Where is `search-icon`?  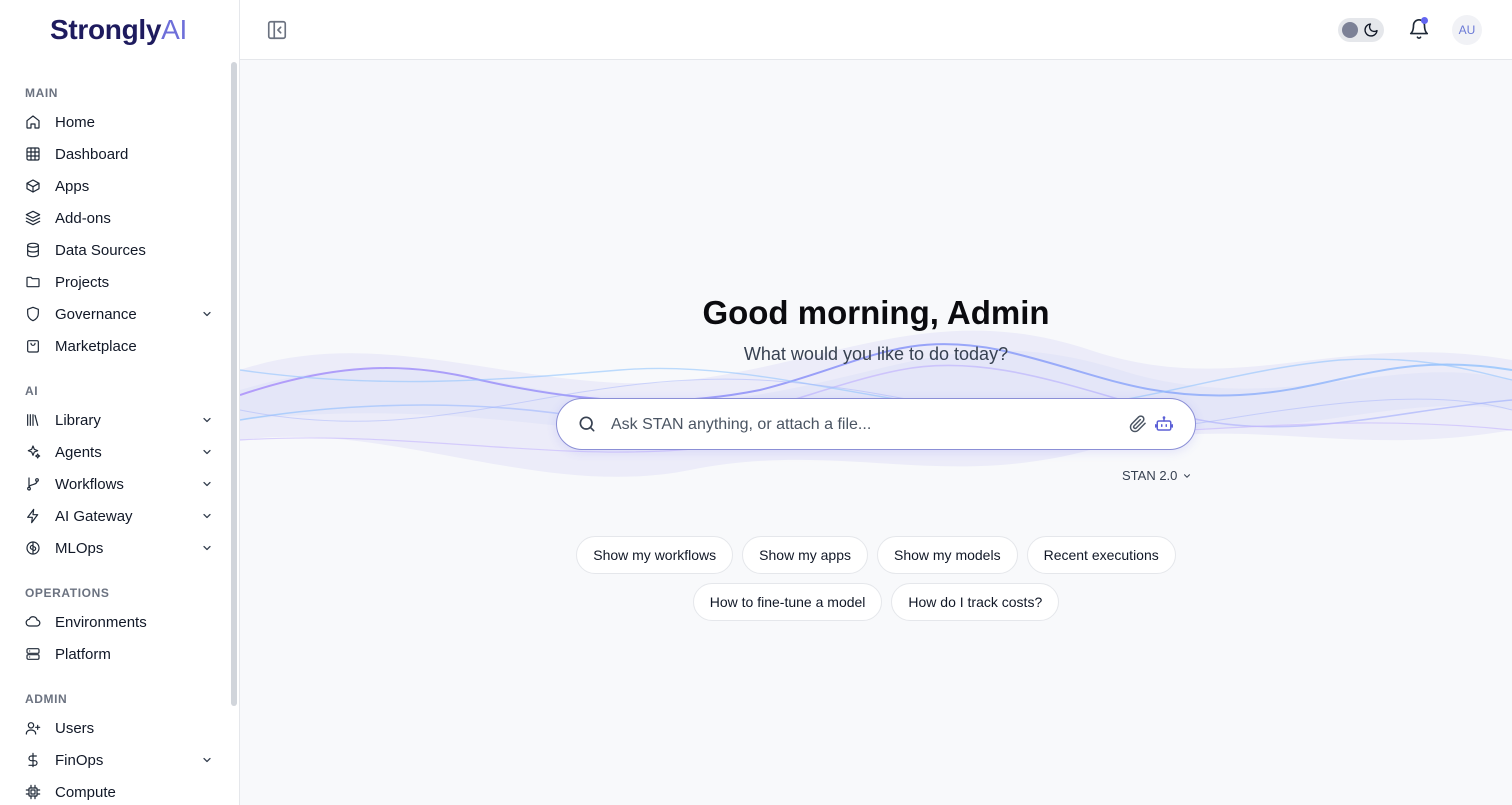
search-icon is located at coordinates (587, 424).